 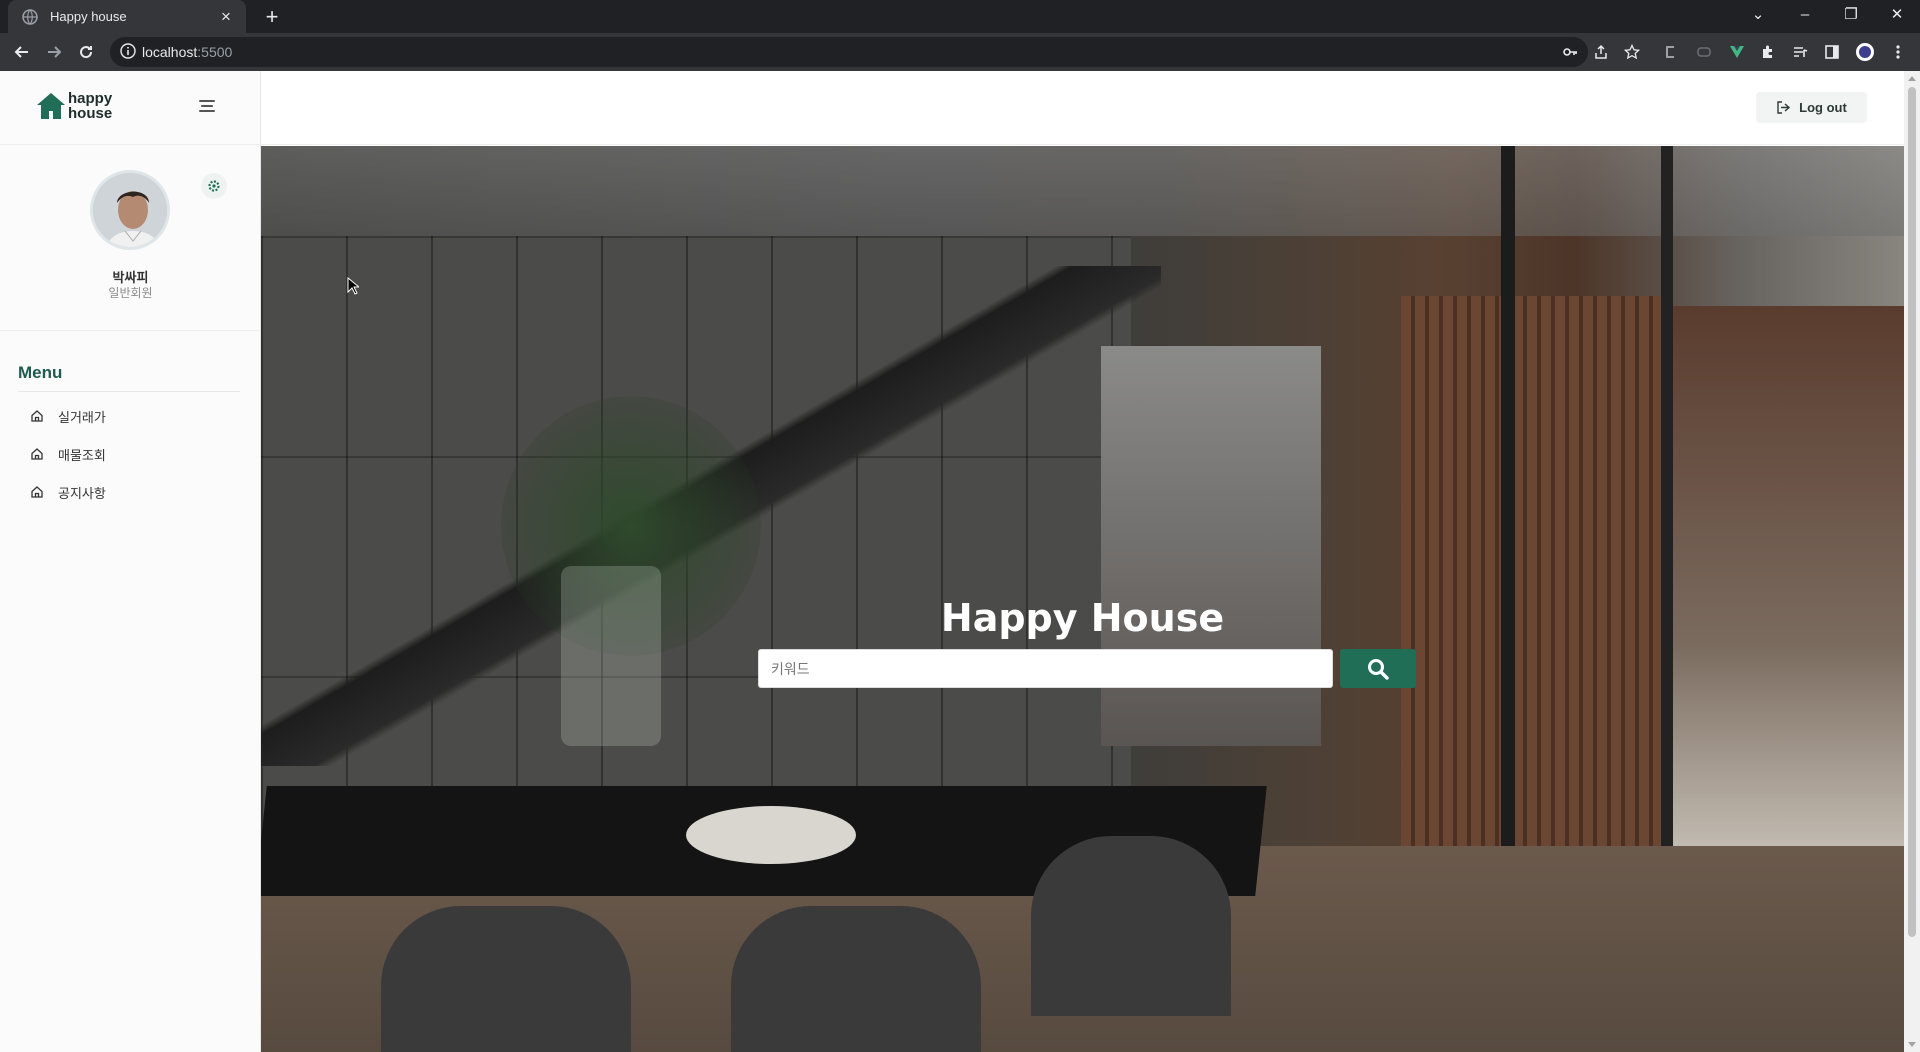 What do you see at coordinates (90, 98) in the screenshot?
I see `logo-line-1: happy` at bounding box center [90, 98].